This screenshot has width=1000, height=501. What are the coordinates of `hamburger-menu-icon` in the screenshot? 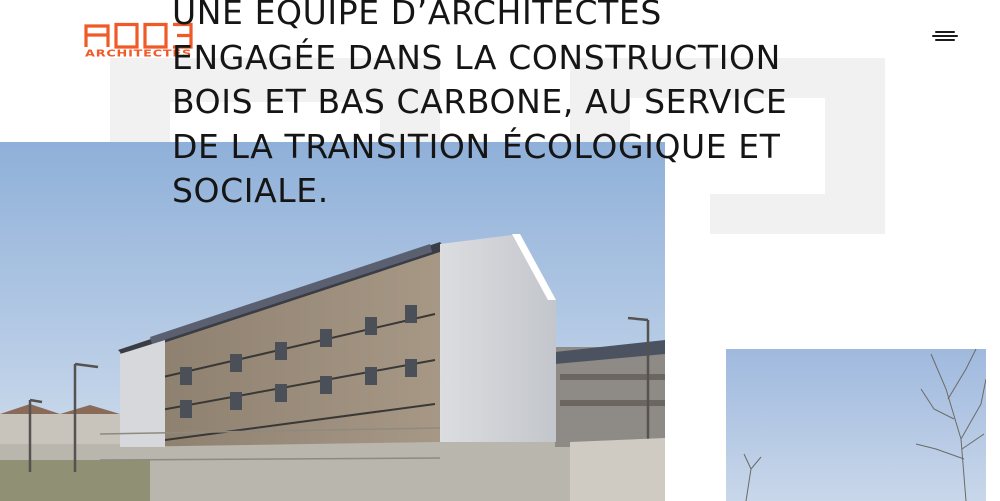 It's located at (945, 35).